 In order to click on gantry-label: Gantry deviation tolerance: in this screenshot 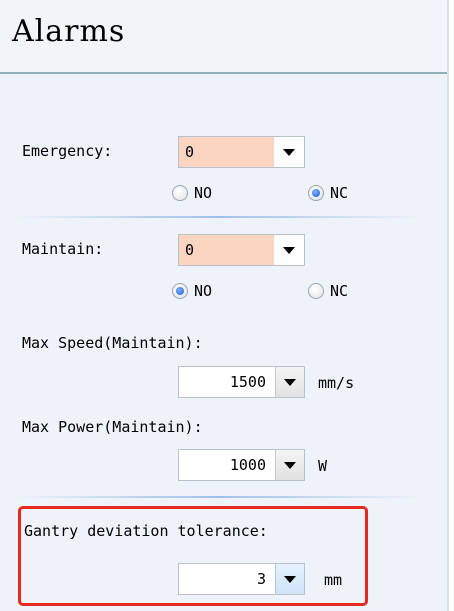, I will do `click(146, 531)`.